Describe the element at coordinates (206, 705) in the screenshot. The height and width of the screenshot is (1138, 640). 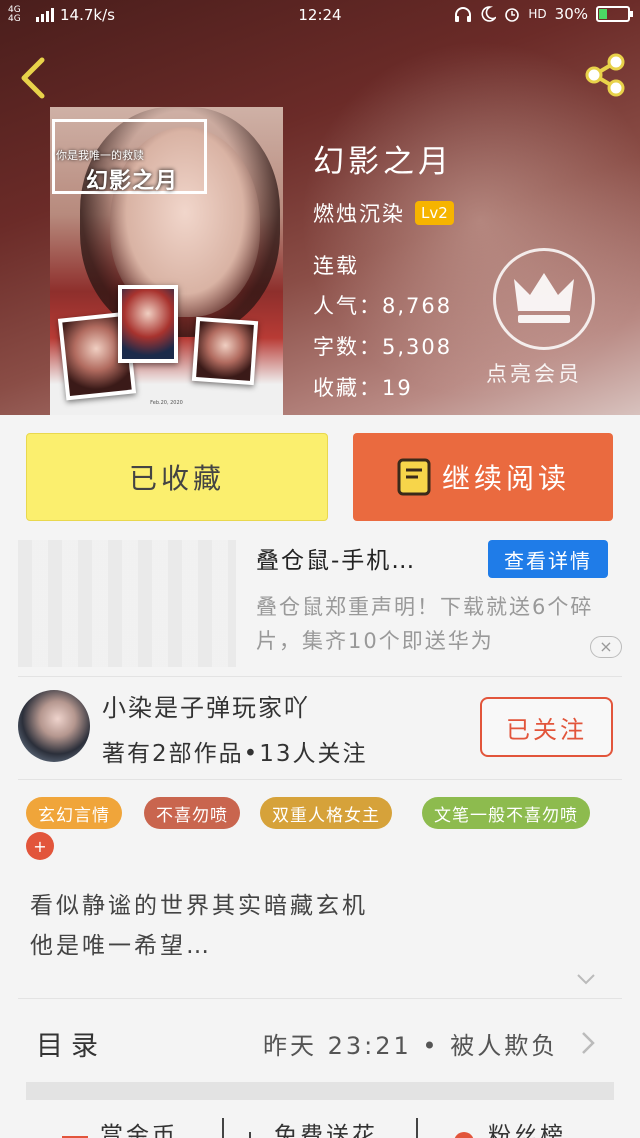
I see `author-profile-name: 小染是子弹玩家吖` at that location.